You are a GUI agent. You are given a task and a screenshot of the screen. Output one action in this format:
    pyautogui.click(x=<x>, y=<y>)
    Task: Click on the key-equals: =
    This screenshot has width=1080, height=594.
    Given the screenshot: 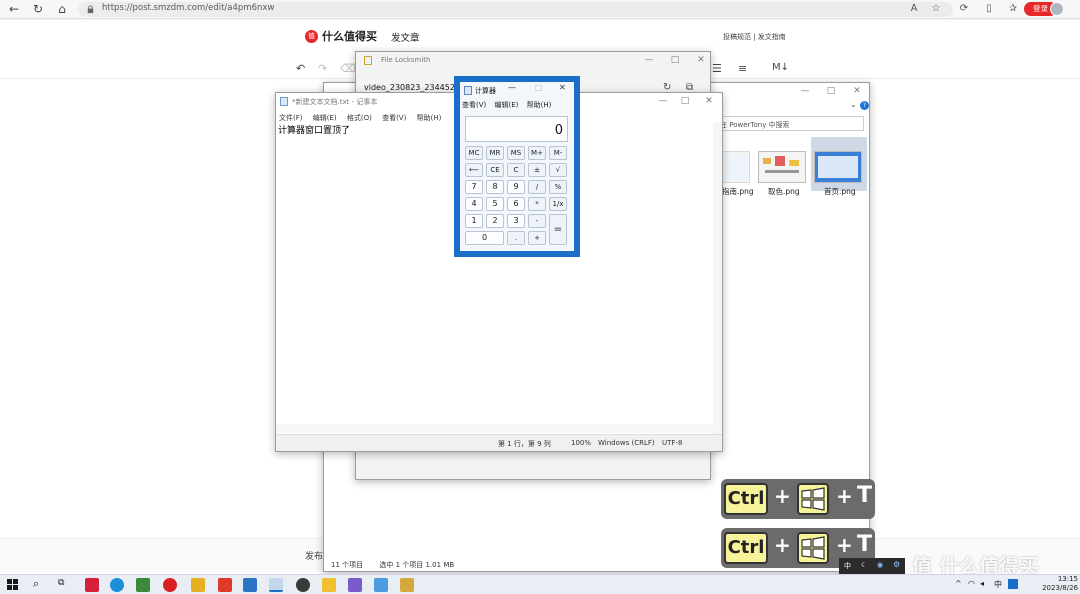 What is the action you would take?
    pyautogui.click(x=558, y=229)
    